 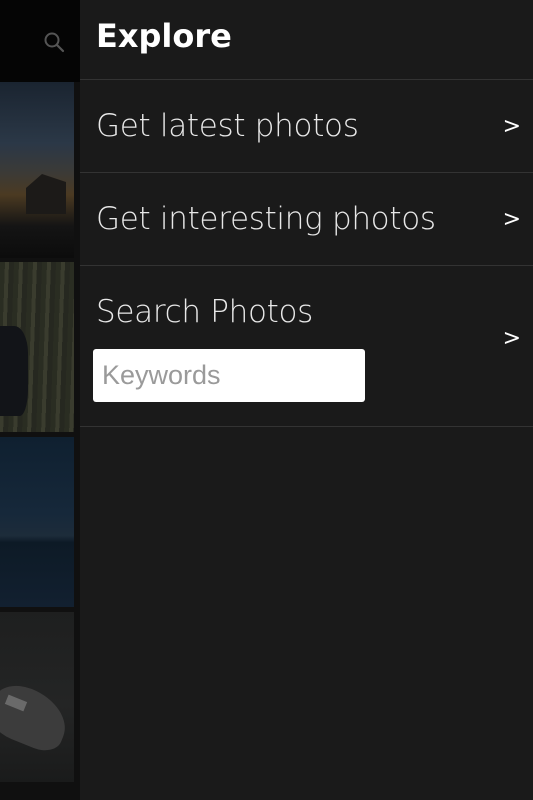 What do you see at coordinates (229, 375) in the screenshot?
I see `keywords-input` at bounding box center [229, 375].